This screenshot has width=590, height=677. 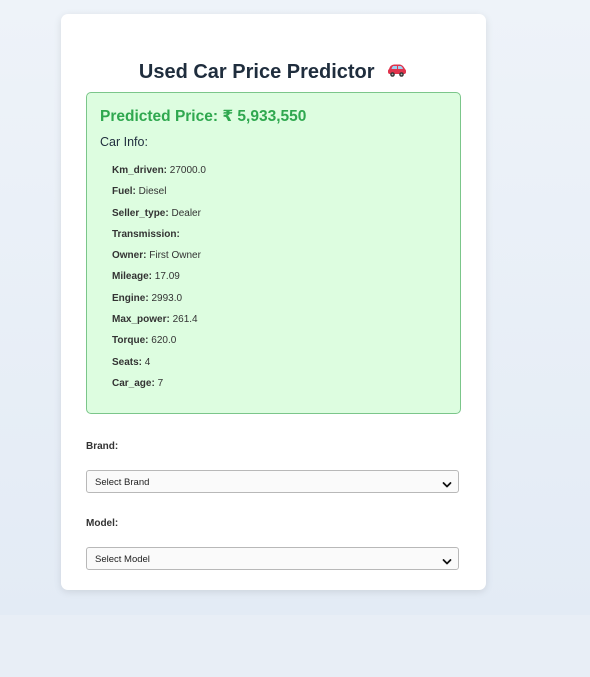 I want to click on info-item-mileage: Mileage: 17.09, so click(x=146, y=277).